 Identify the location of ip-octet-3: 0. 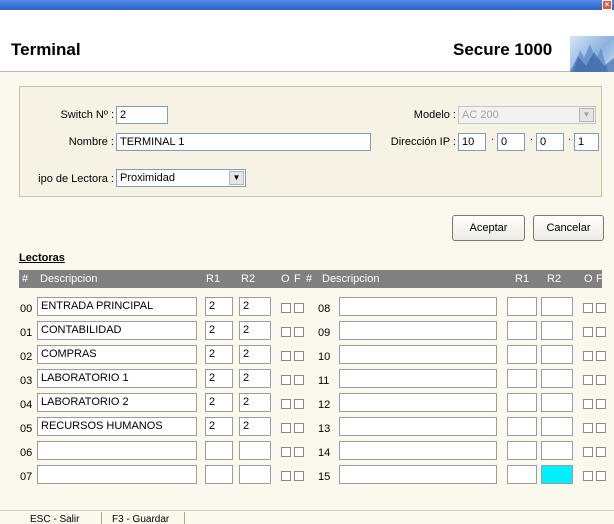
(550, 142).